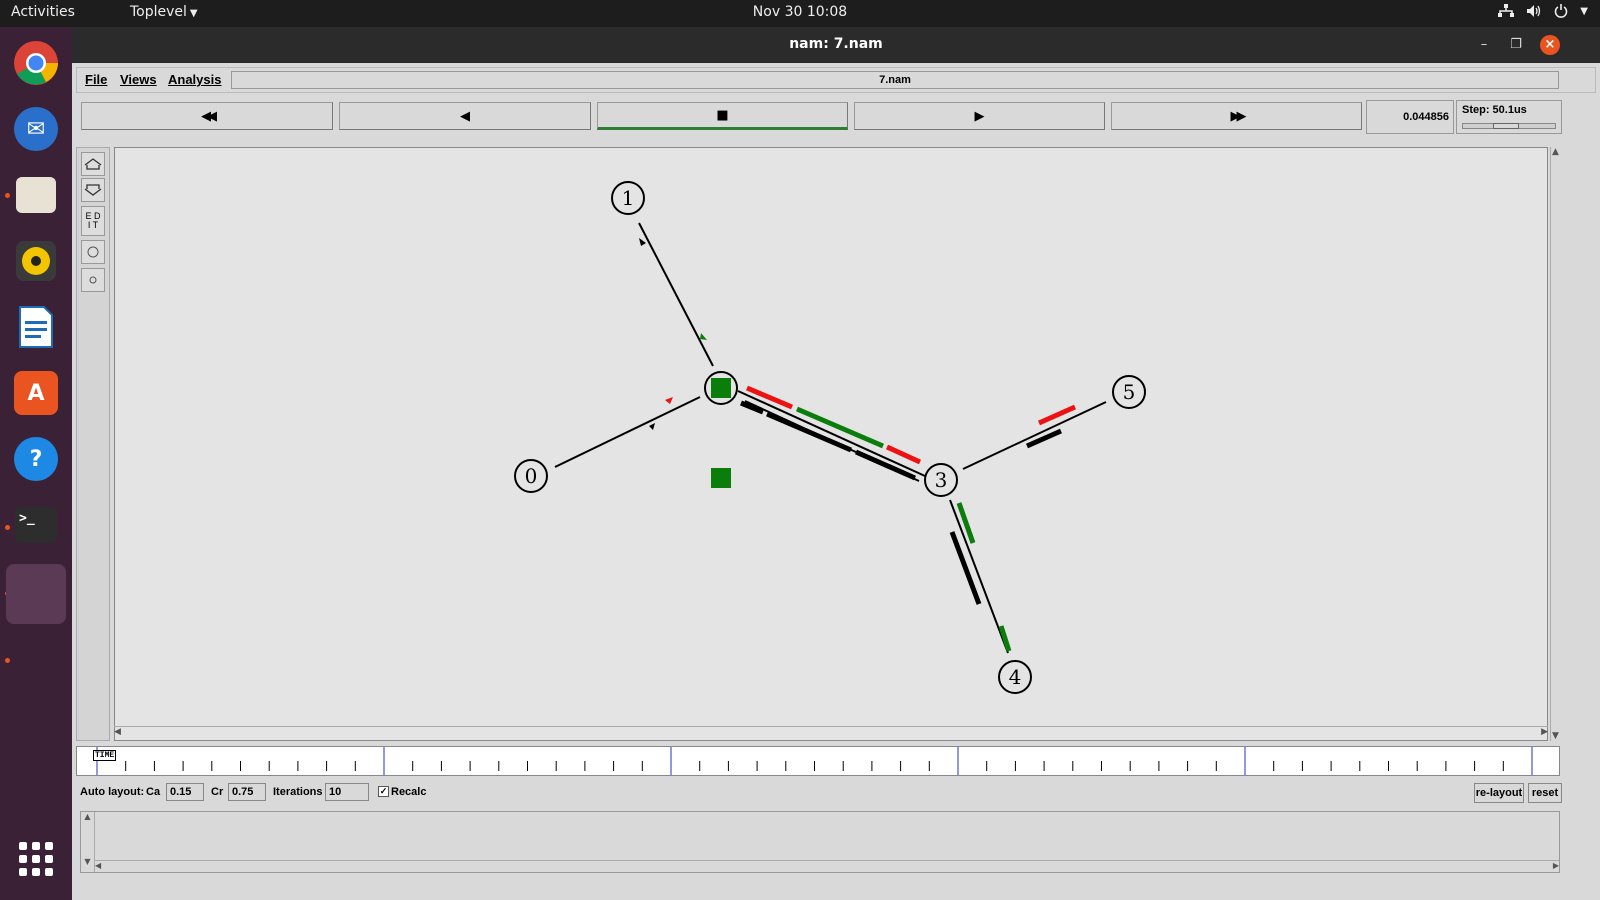 Image resolution: width=1600 pixels, height=900 pixels. Describe the element at coordinates (1543, 11) in the screenshot. I see `system-tray: ▼` at that location.